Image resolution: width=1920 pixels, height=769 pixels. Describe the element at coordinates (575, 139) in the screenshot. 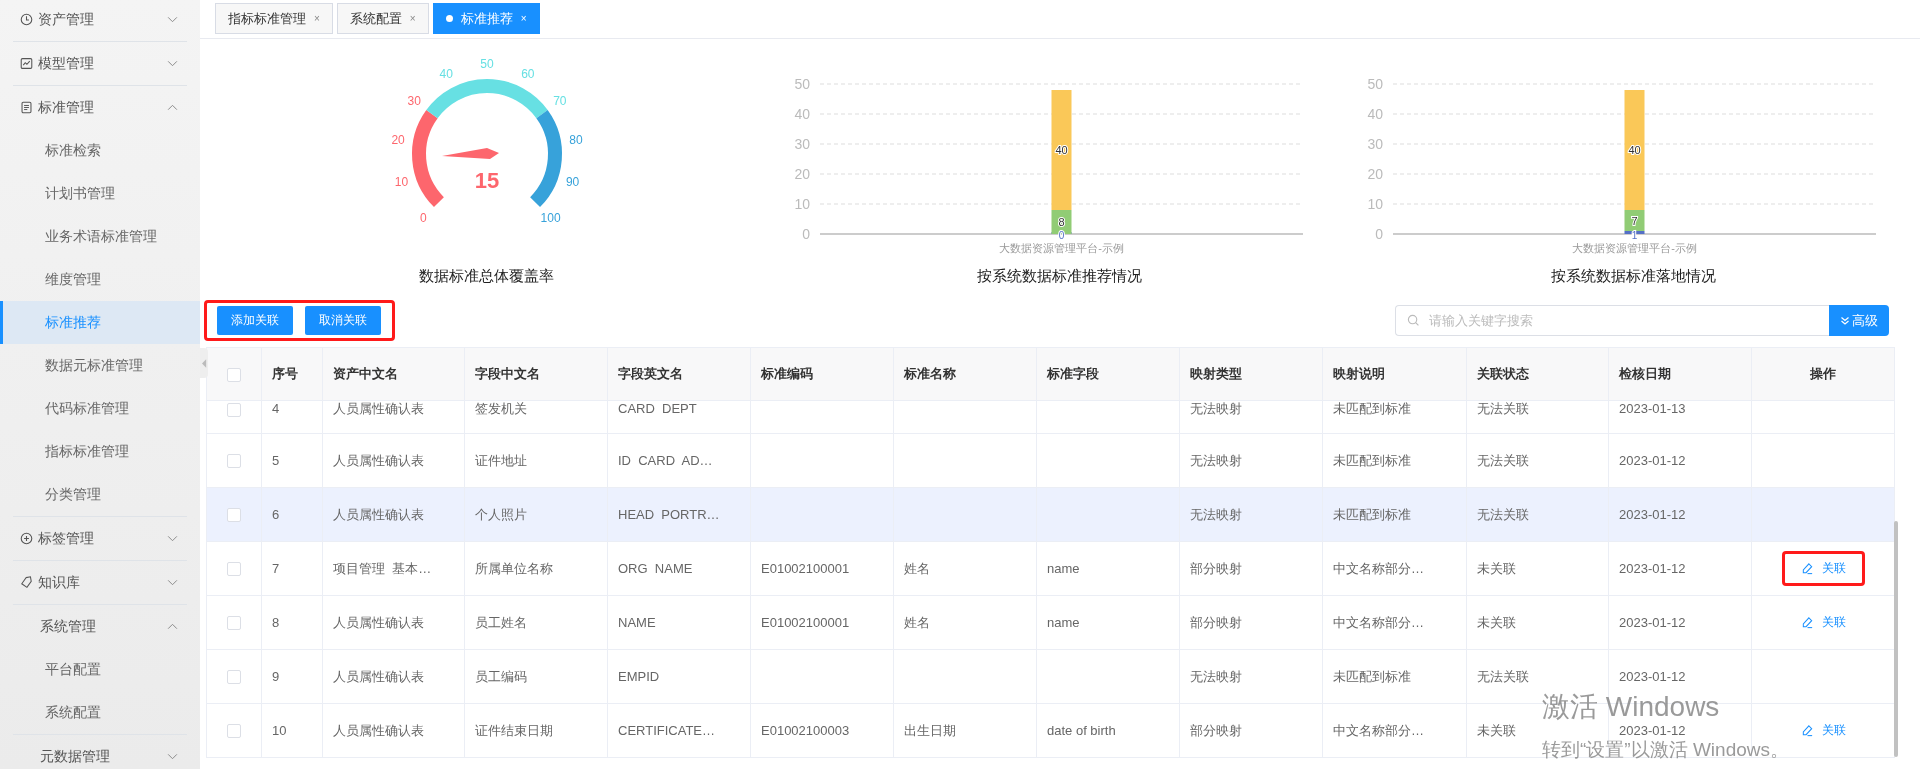

I see `gauge-tick-label: 80` at that location.